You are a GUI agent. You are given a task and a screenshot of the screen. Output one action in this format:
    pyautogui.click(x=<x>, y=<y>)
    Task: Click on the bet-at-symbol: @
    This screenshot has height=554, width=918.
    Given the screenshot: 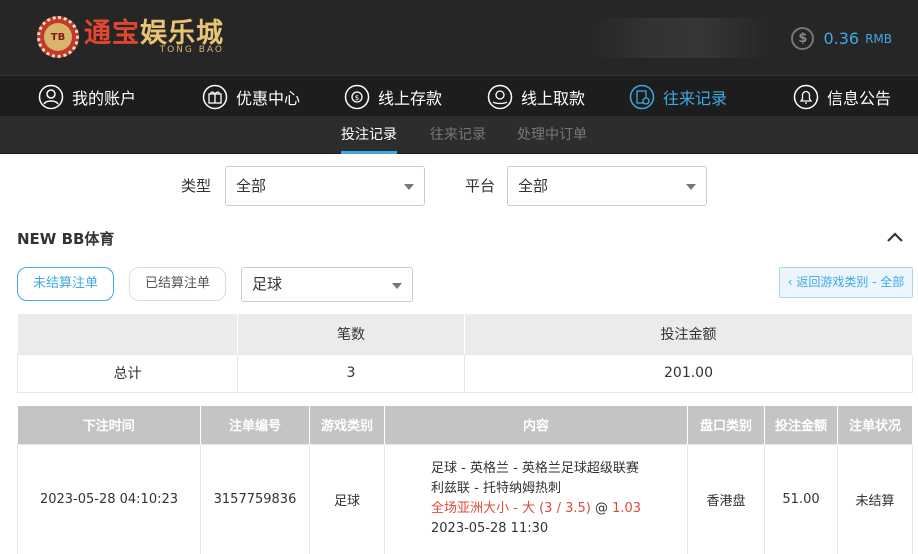 What is the action you would take?
    pyautogui.click(x=601, y=508)
    